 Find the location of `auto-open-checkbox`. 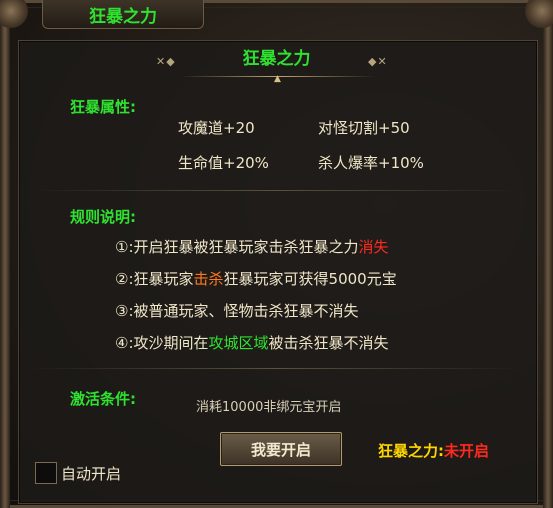

auto-open-checkbox is located at coordinates (46, 473).